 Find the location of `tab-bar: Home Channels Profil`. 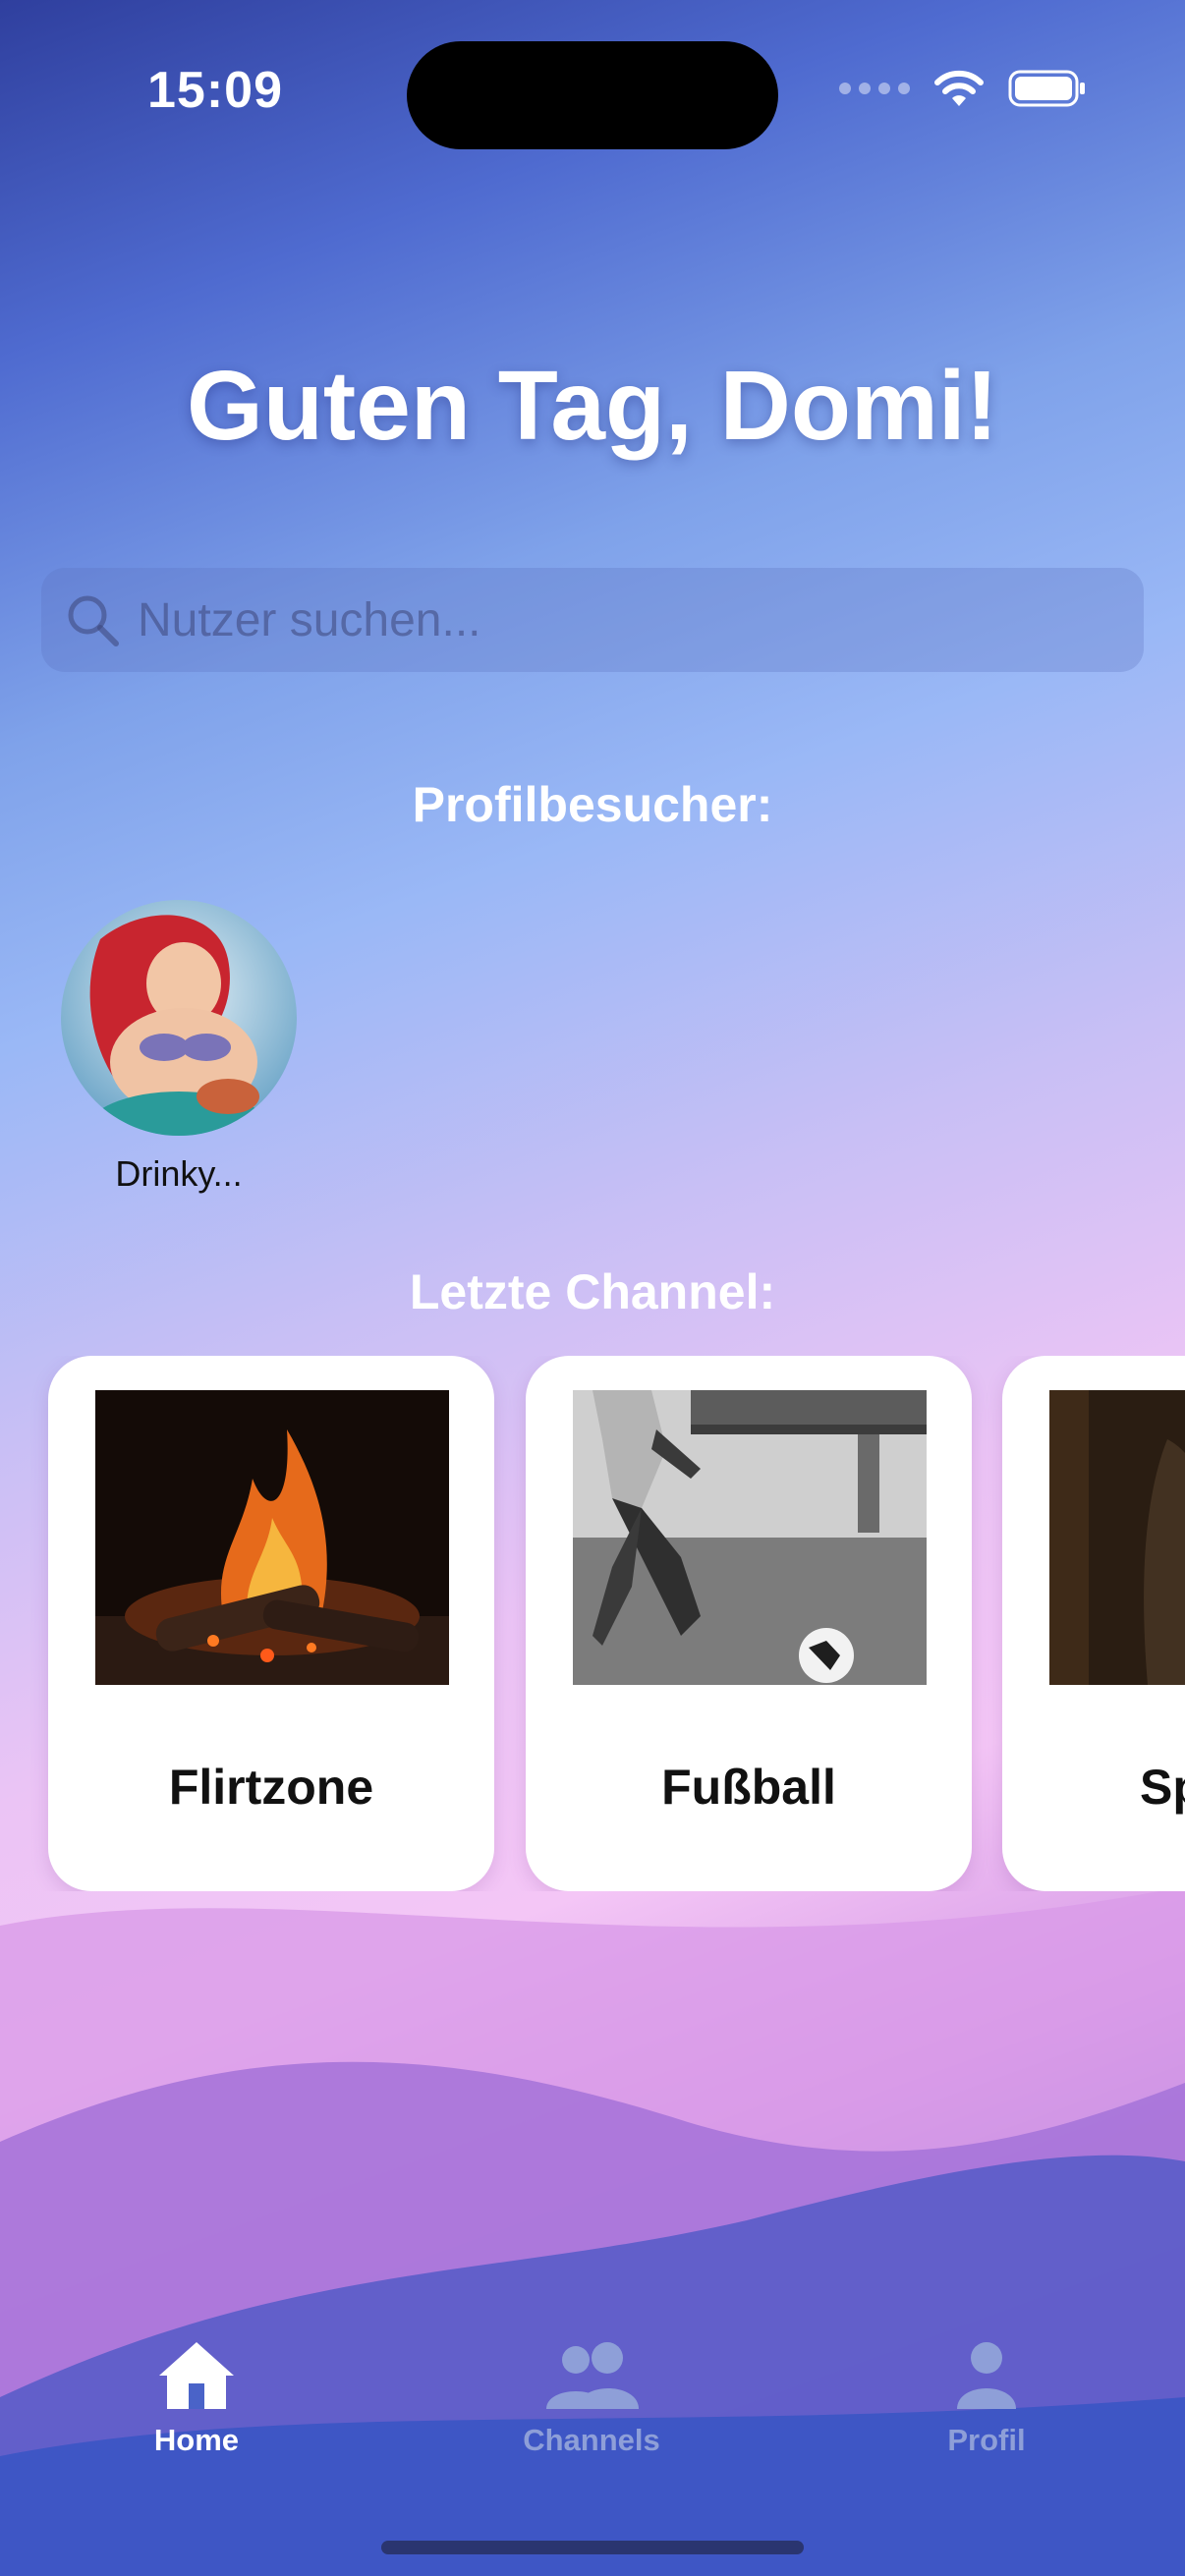

tab-bar: Home Channels Profil is located at coordinates (592, 2416).